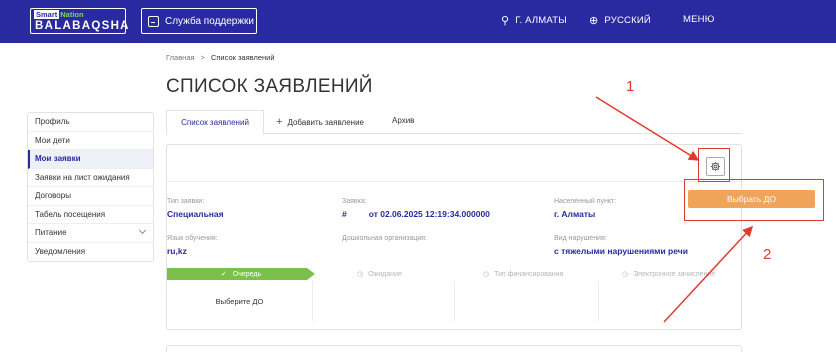 This screenshot has width=836, height=352. I want to click on language-selector: ⊕ РУССКИЙ, so click(620, 20).